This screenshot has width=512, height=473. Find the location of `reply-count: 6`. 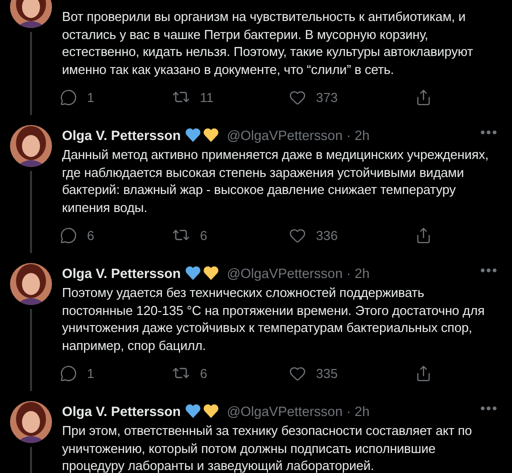

reply-count: 6 is located at coordinates (90, 235).